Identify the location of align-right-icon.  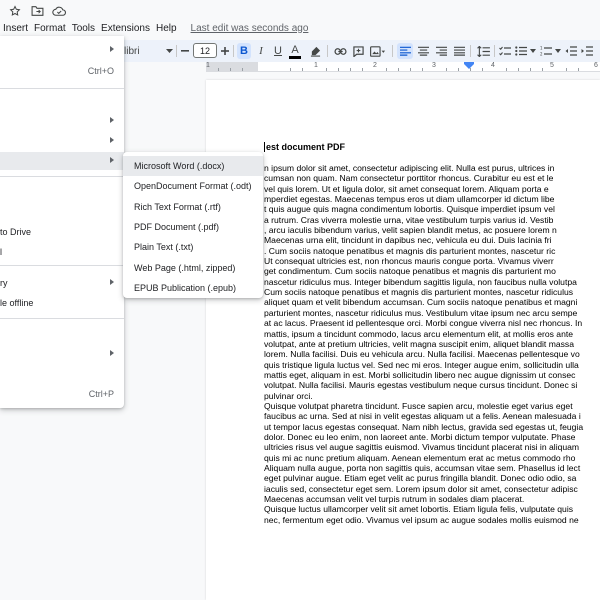
(441, 51).